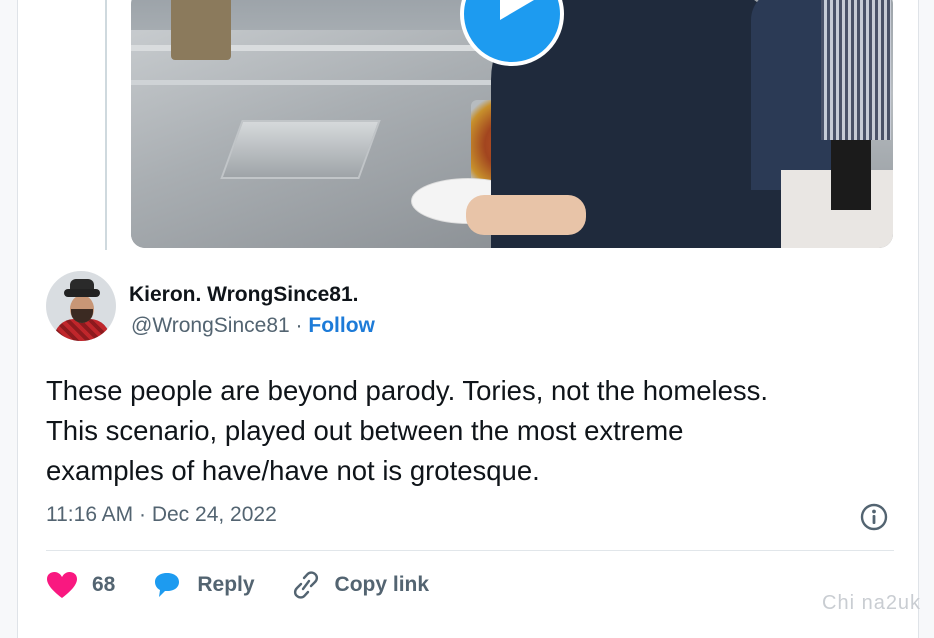 This screenshot has height=638, width=934. Describe the element at coordinates (791, 95) in the screenshot. I see `video-scene-person` at that location.